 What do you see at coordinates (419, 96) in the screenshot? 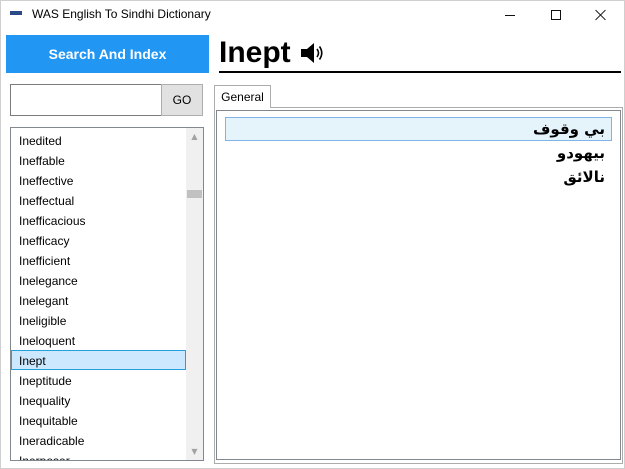
I see `tab-strip: General` at bounding box center [419, 96].